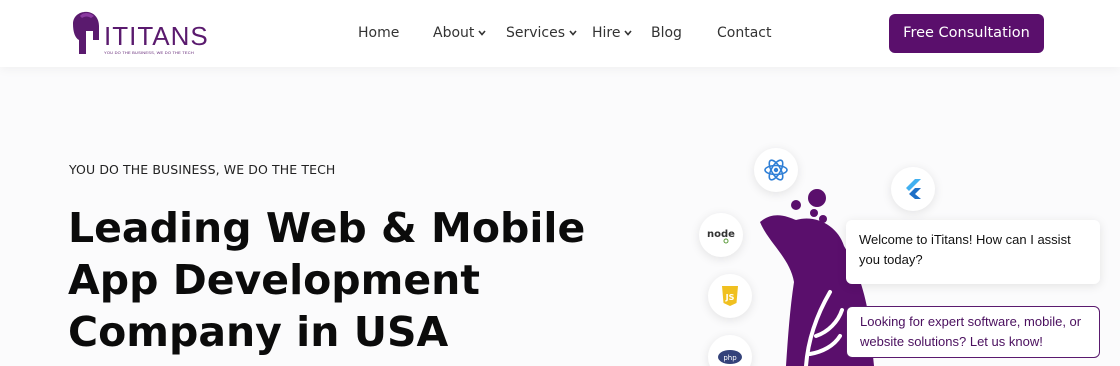  What do you see at coordinates (258, 332) in the screenshot?
I see `headline-line: Company in USA` at bounding box center [258, 332].